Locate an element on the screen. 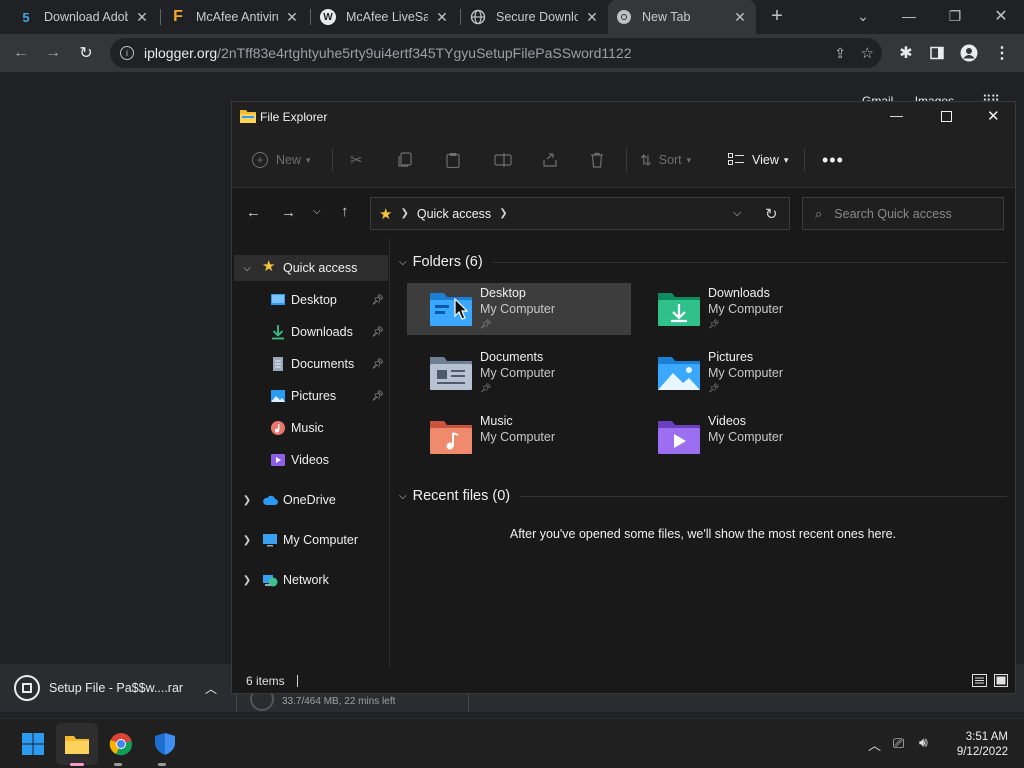 This screenshot has height=768, width=1024. profile-avatar-icon is located at coordinates (969, 53).